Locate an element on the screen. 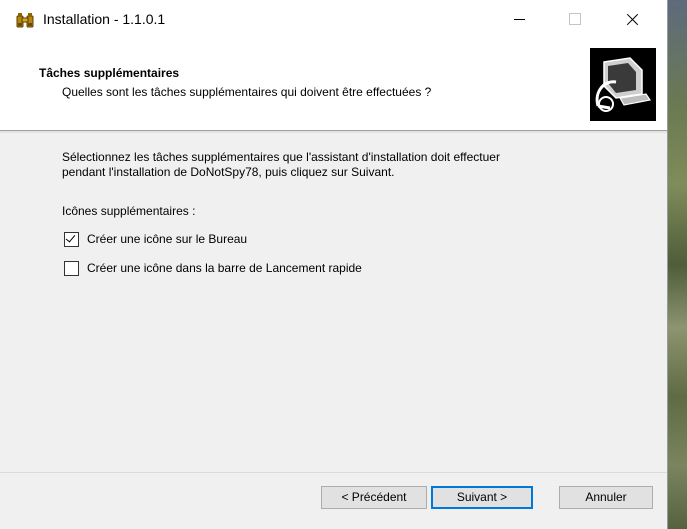 This screenshot has height=529, width=687. desktop-icon-label: Créer une icône sur le Bureau is located at coordinates (167, 239).